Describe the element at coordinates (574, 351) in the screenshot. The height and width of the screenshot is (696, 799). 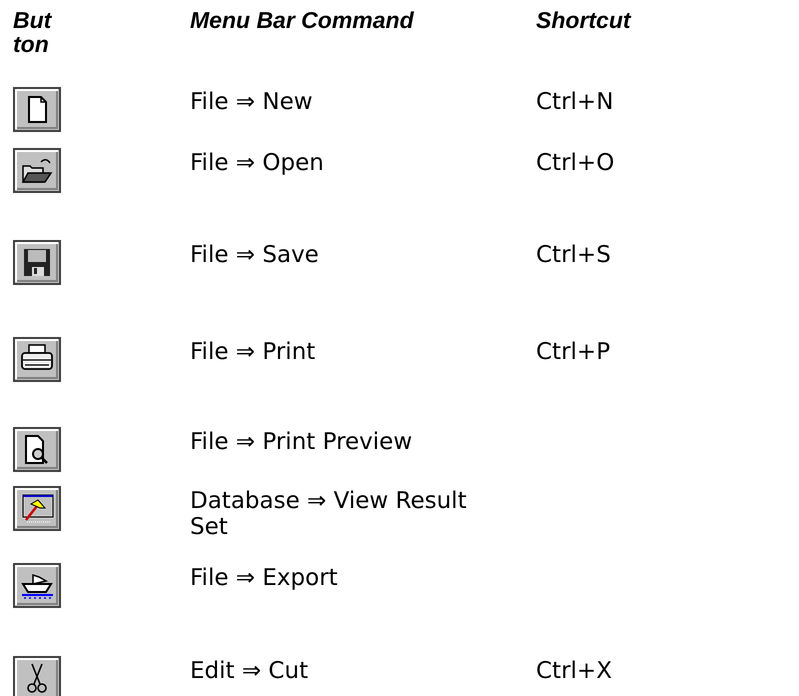
I see `shortcut-text: Ctrl+P` at that location.